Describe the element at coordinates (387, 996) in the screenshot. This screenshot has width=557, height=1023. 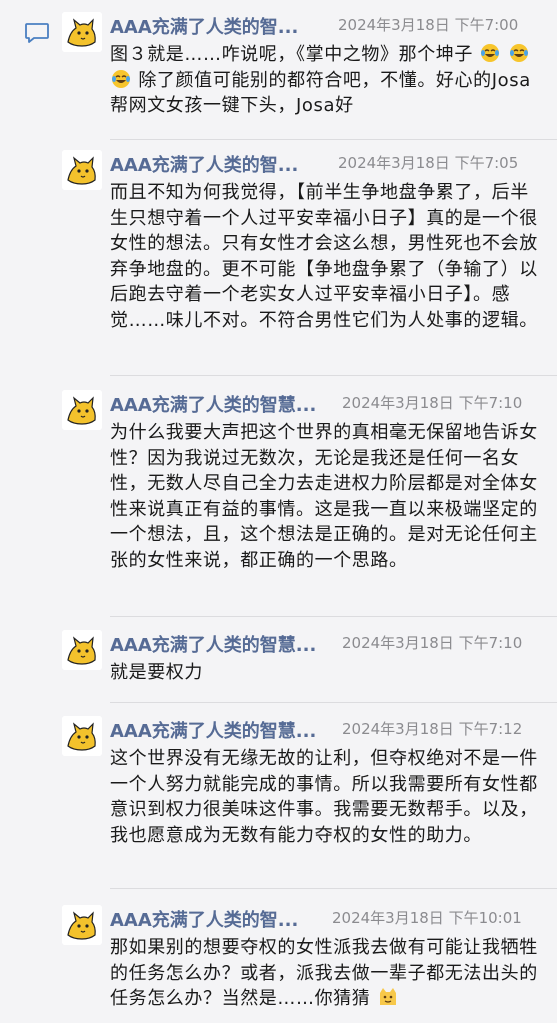
I see `cat-emoji-icon` at that location.